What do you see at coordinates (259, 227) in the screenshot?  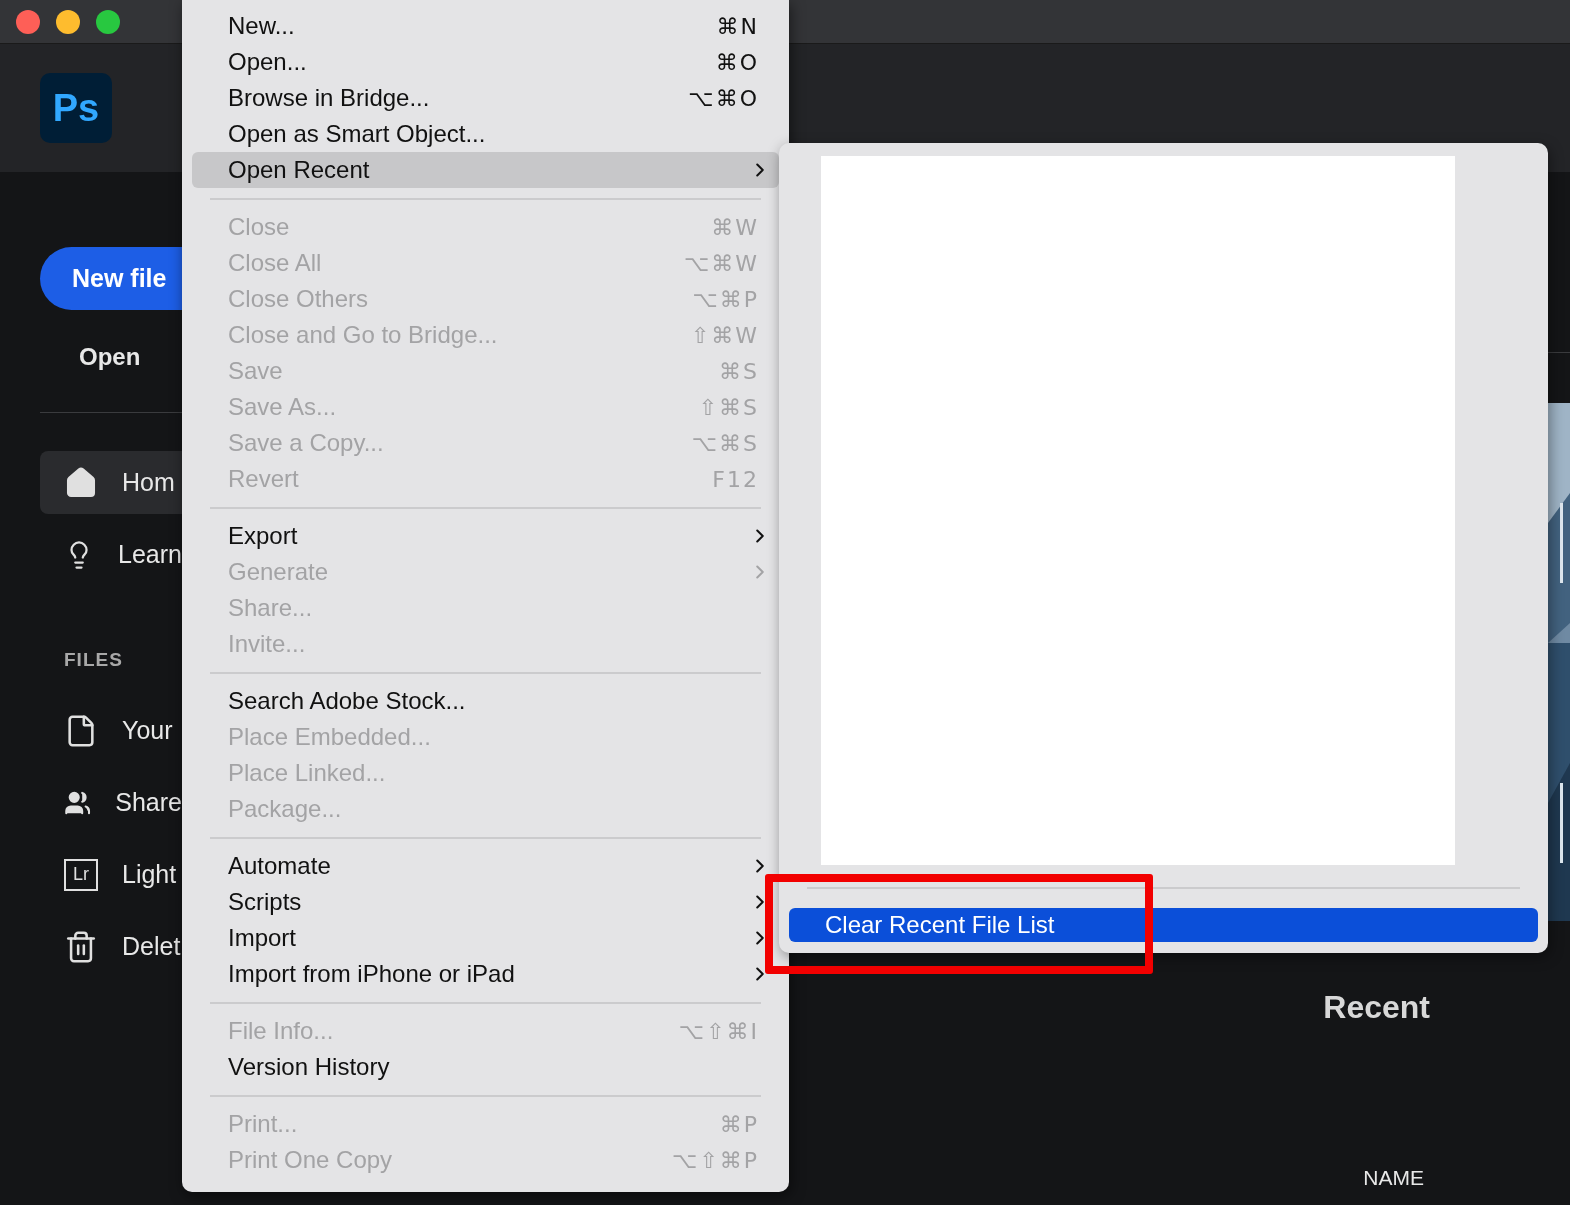 I see `menu-item-label: Close` at bounding box center [259, 227].